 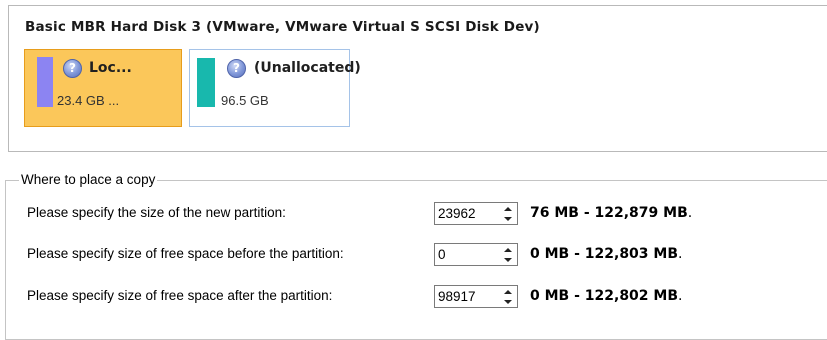 I want to click on group-label: Where to place a copy, so click(x=88, y=179).